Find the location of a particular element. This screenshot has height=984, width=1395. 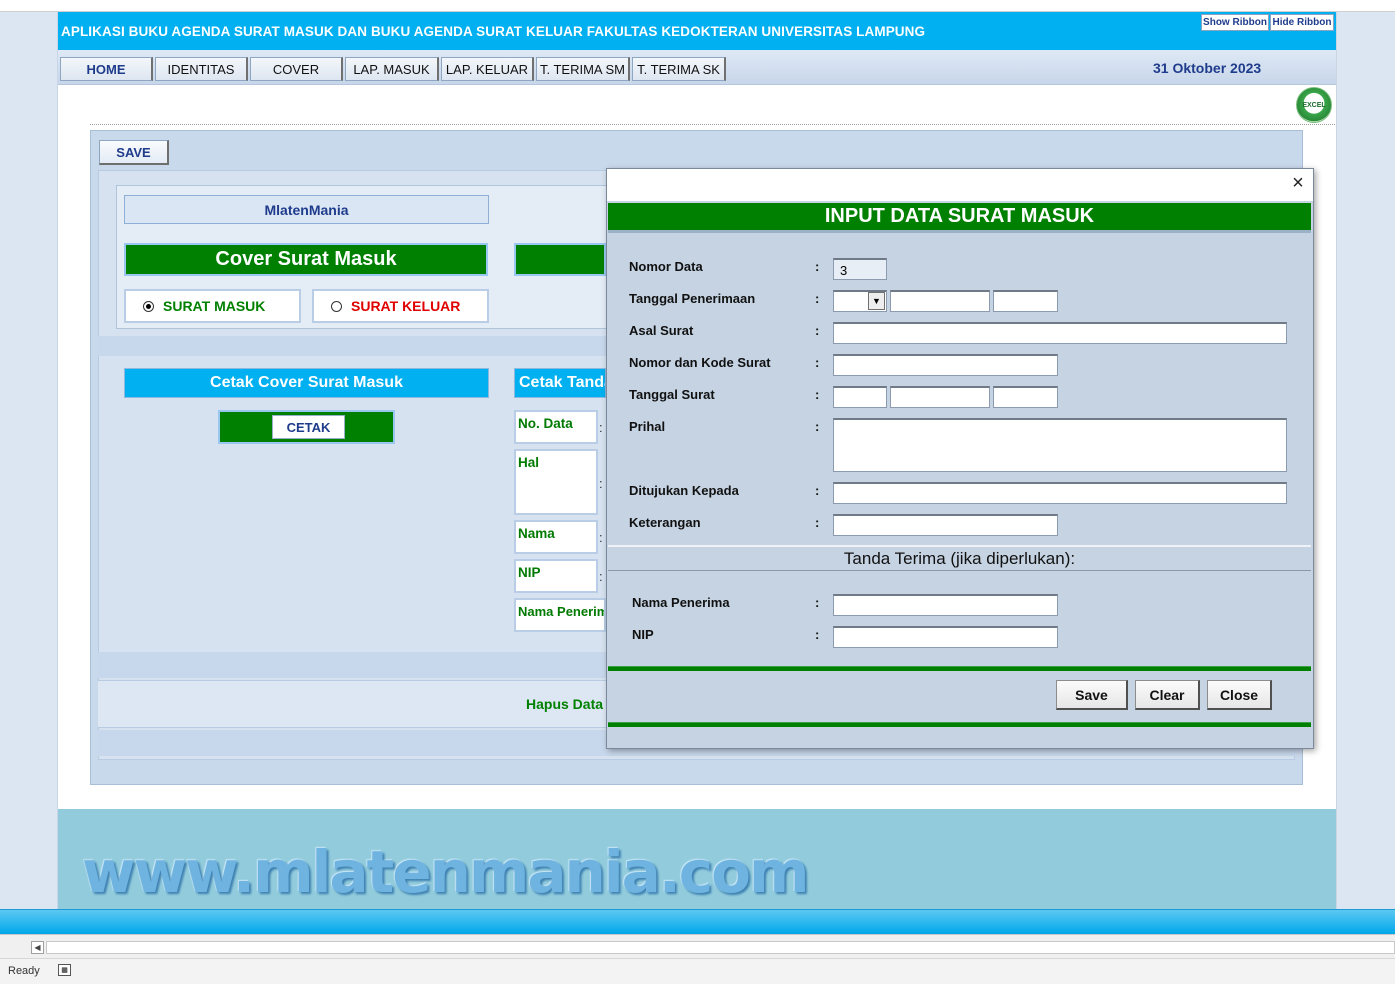

radio-unchecked-icon is located at coordinates (336, 306).